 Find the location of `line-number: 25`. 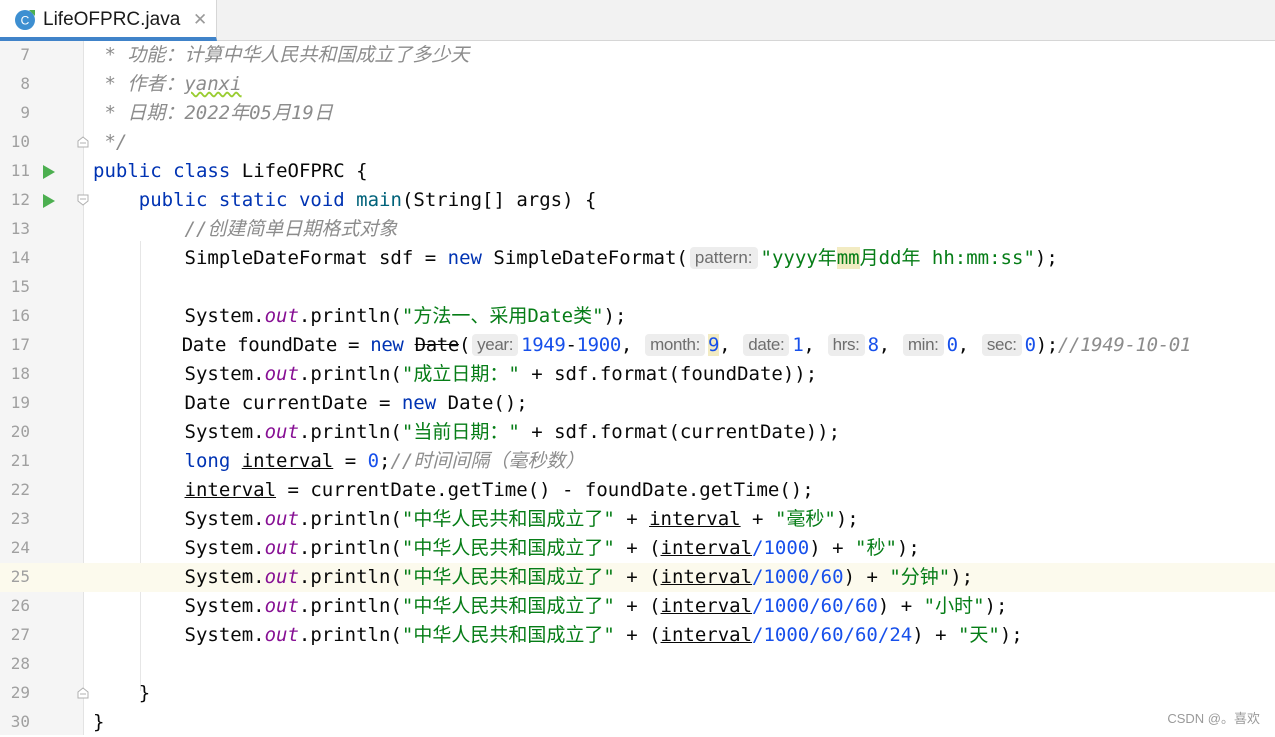

line-number: 25 is located at coordinates (20, 576).